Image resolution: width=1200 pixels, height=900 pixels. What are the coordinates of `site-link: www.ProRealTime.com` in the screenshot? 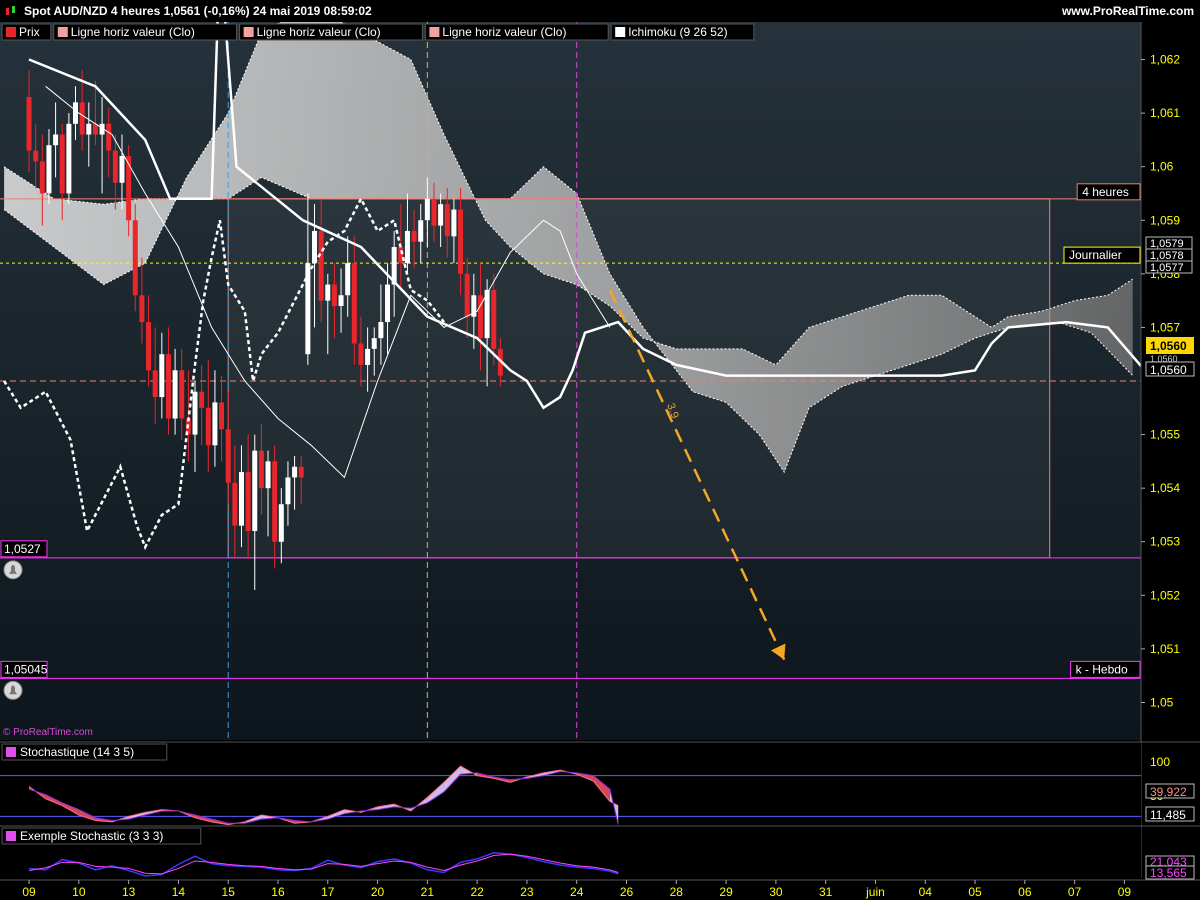 It's located at (1128, 11).